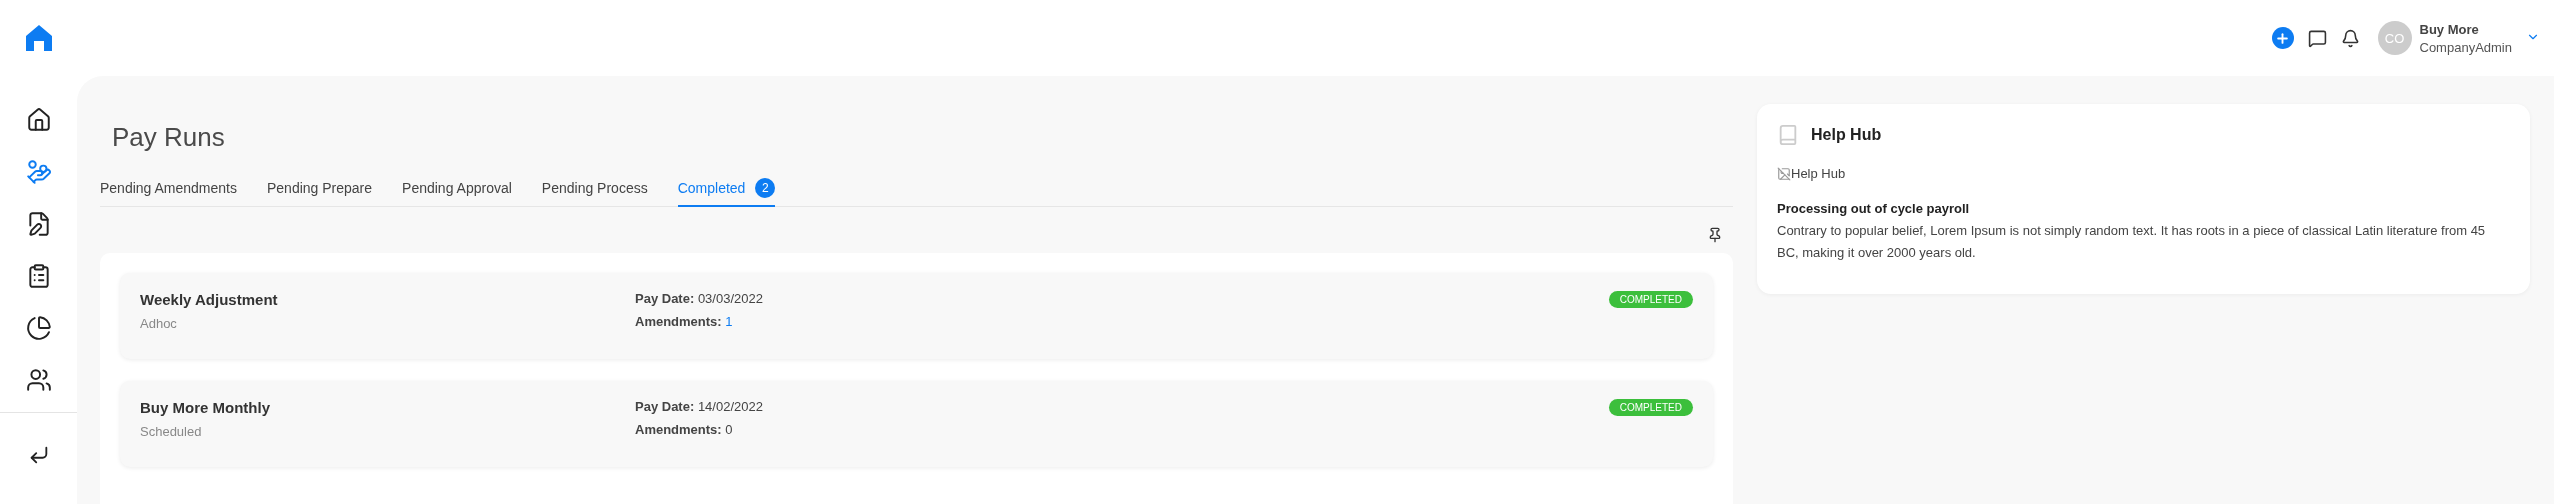 This screenshot has width=2554, height=504. What do you see at coordinates (38, 38) in the screenshot?
I see `logo-icon` at bounding box center [38, 38].